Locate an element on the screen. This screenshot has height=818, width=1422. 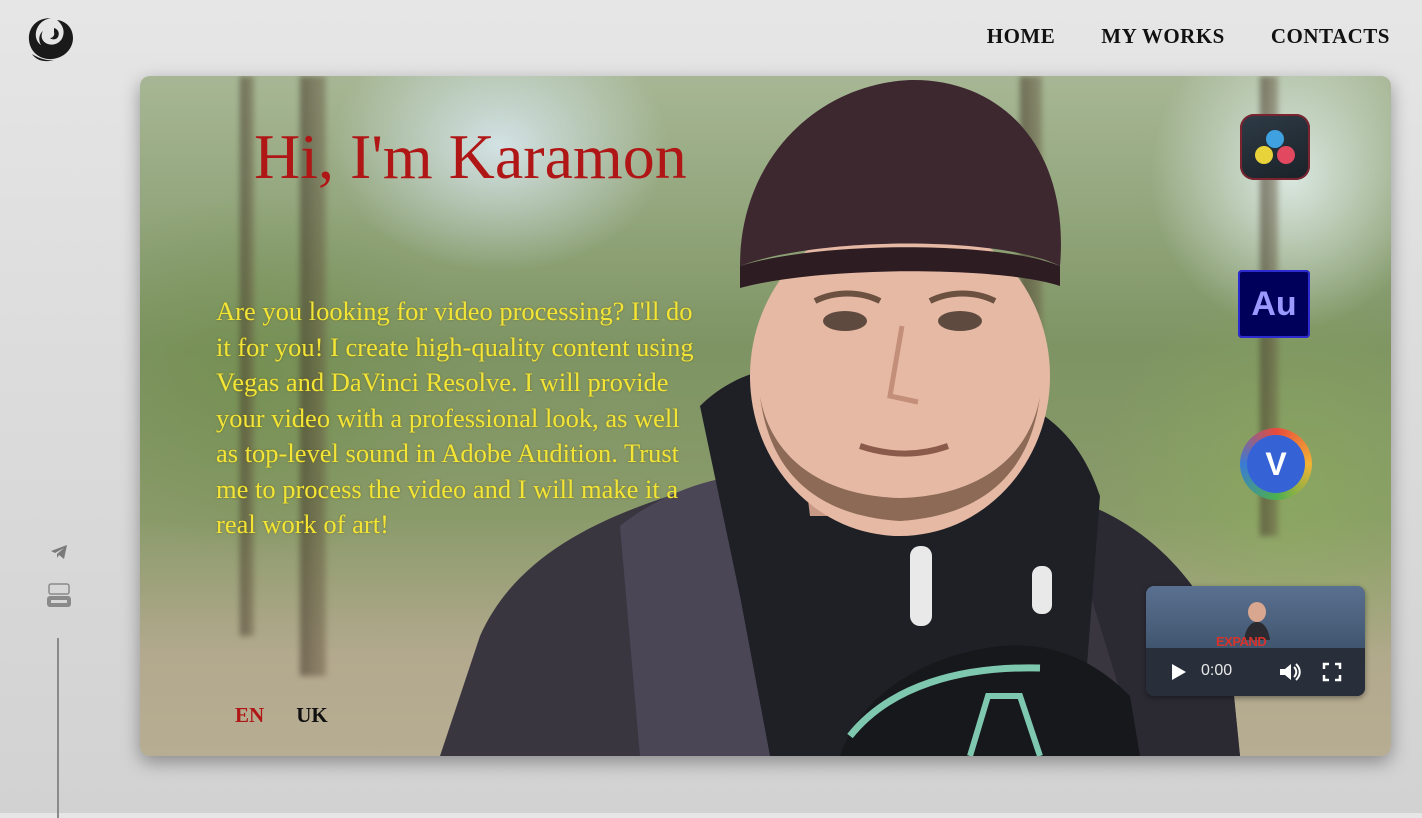
lang-uk-button: UK is located at coordinates (312, 715).